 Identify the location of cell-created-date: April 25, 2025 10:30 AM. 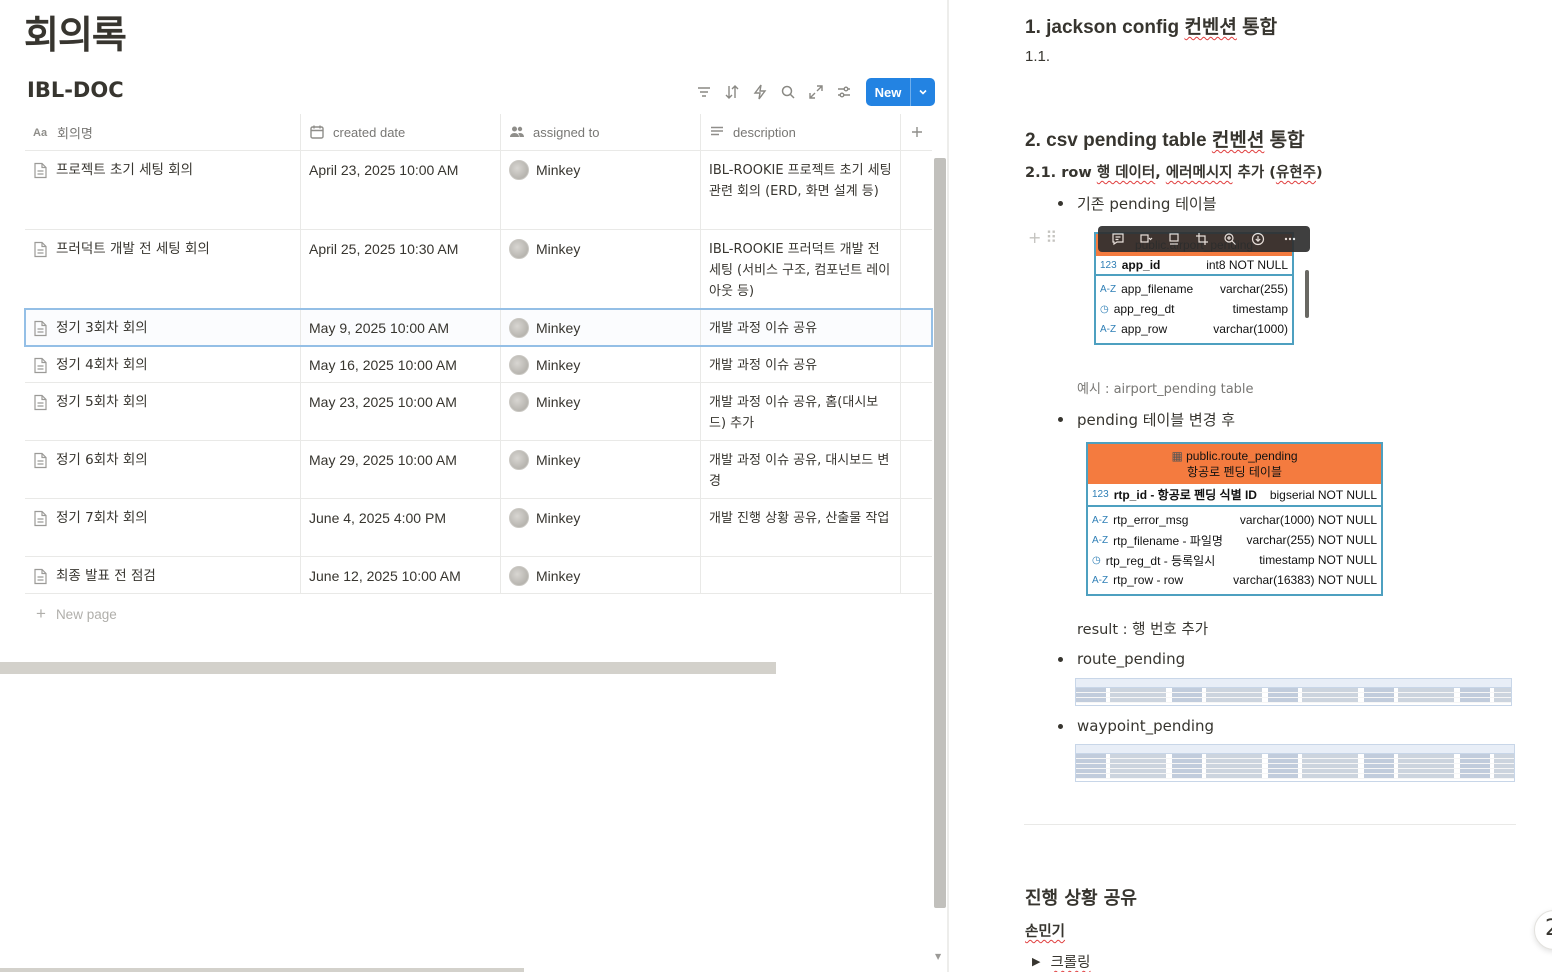
(401, 269).